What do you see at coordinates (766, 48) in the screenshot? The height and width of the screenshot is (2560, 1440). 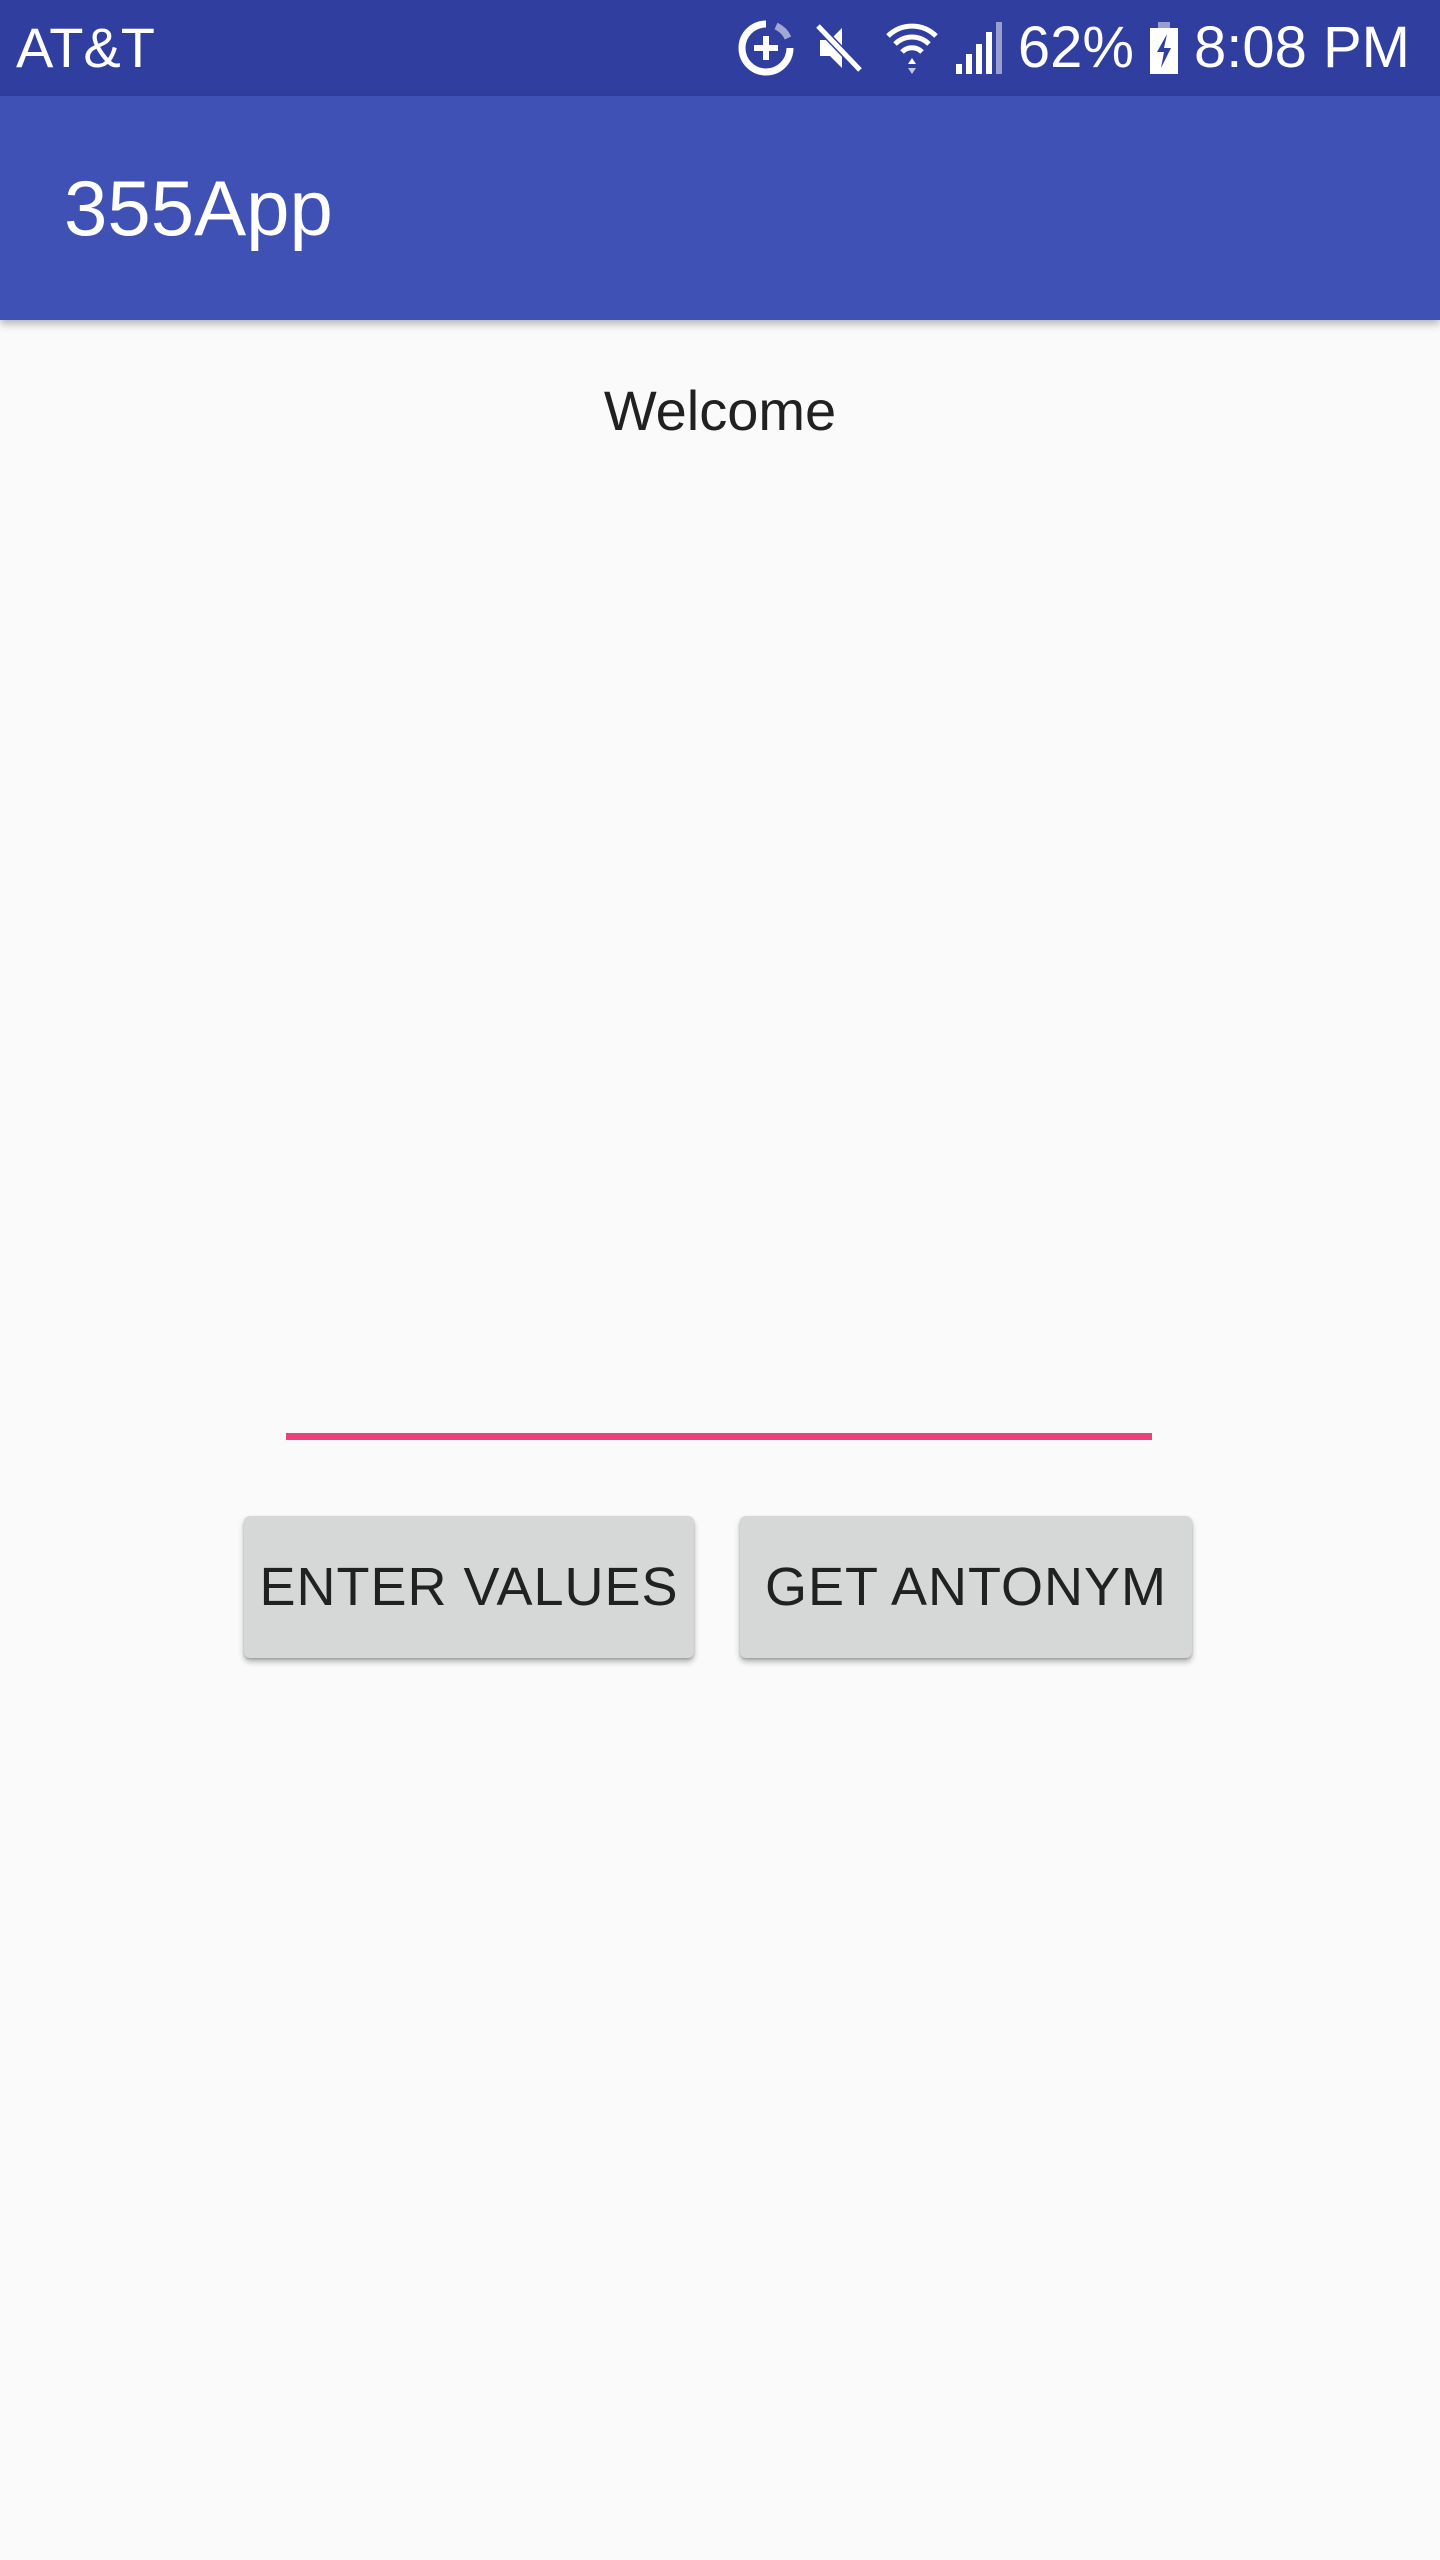 I see `data-saver-icon` at bounding box center [766, 48].